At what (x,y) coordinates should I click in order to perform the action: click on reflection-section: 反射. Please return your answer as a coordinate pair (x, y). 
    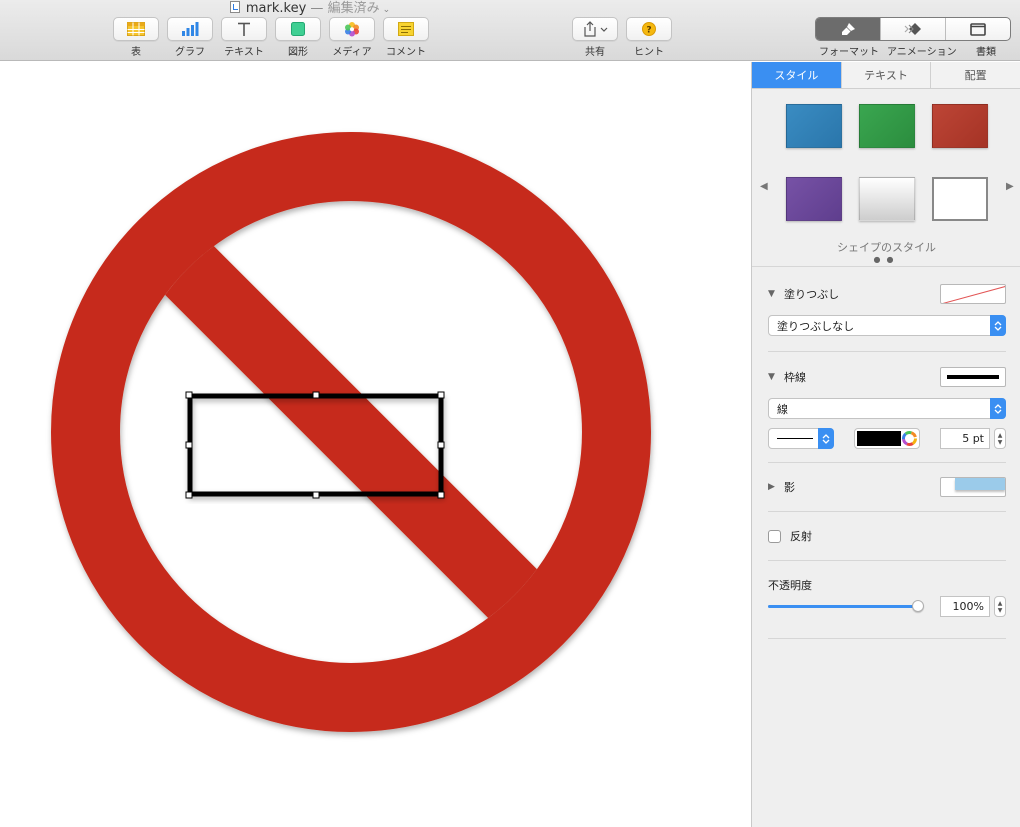
    Looking at the image, I should click on (887, 536).